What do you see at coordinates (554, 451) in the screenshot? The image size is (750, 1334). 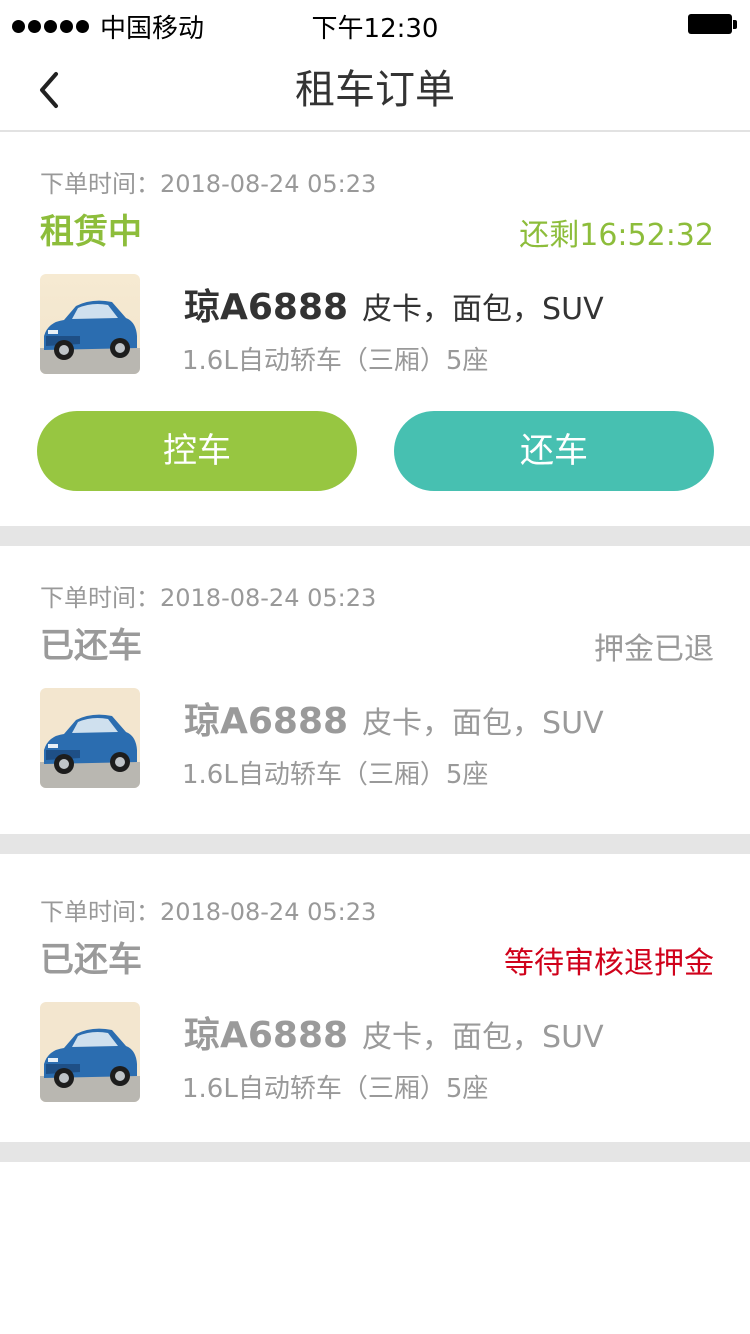 I see `return-car-button: 还车` at bounding box center [554, 451].